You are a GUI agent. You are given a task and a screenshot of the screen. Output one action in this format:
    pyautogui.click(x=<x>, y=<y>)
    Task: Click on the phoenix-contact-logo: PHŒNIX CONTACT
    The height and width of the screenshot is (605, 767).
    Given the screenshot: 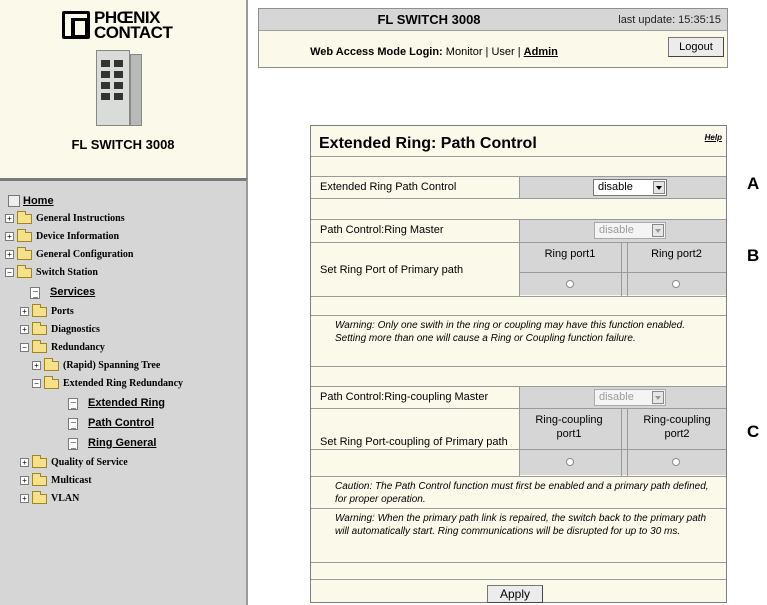 What is the action you would take?
    pyautogui.click(x=121, y=26)
    